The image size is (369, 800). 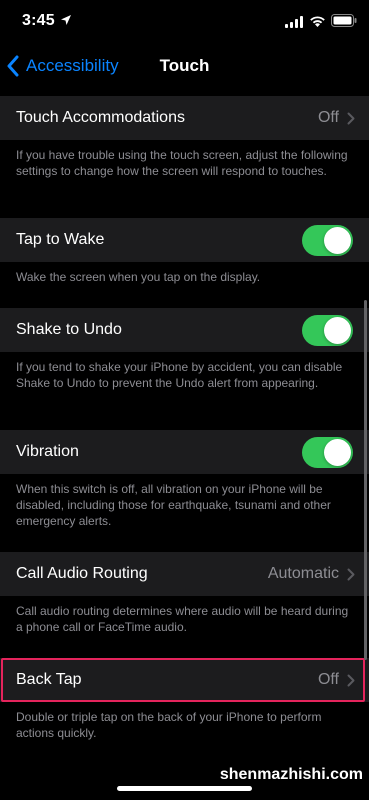 I want to click on call-audio-routing-row: Call Audio Routing Automatic, so click(x=184, y=574).